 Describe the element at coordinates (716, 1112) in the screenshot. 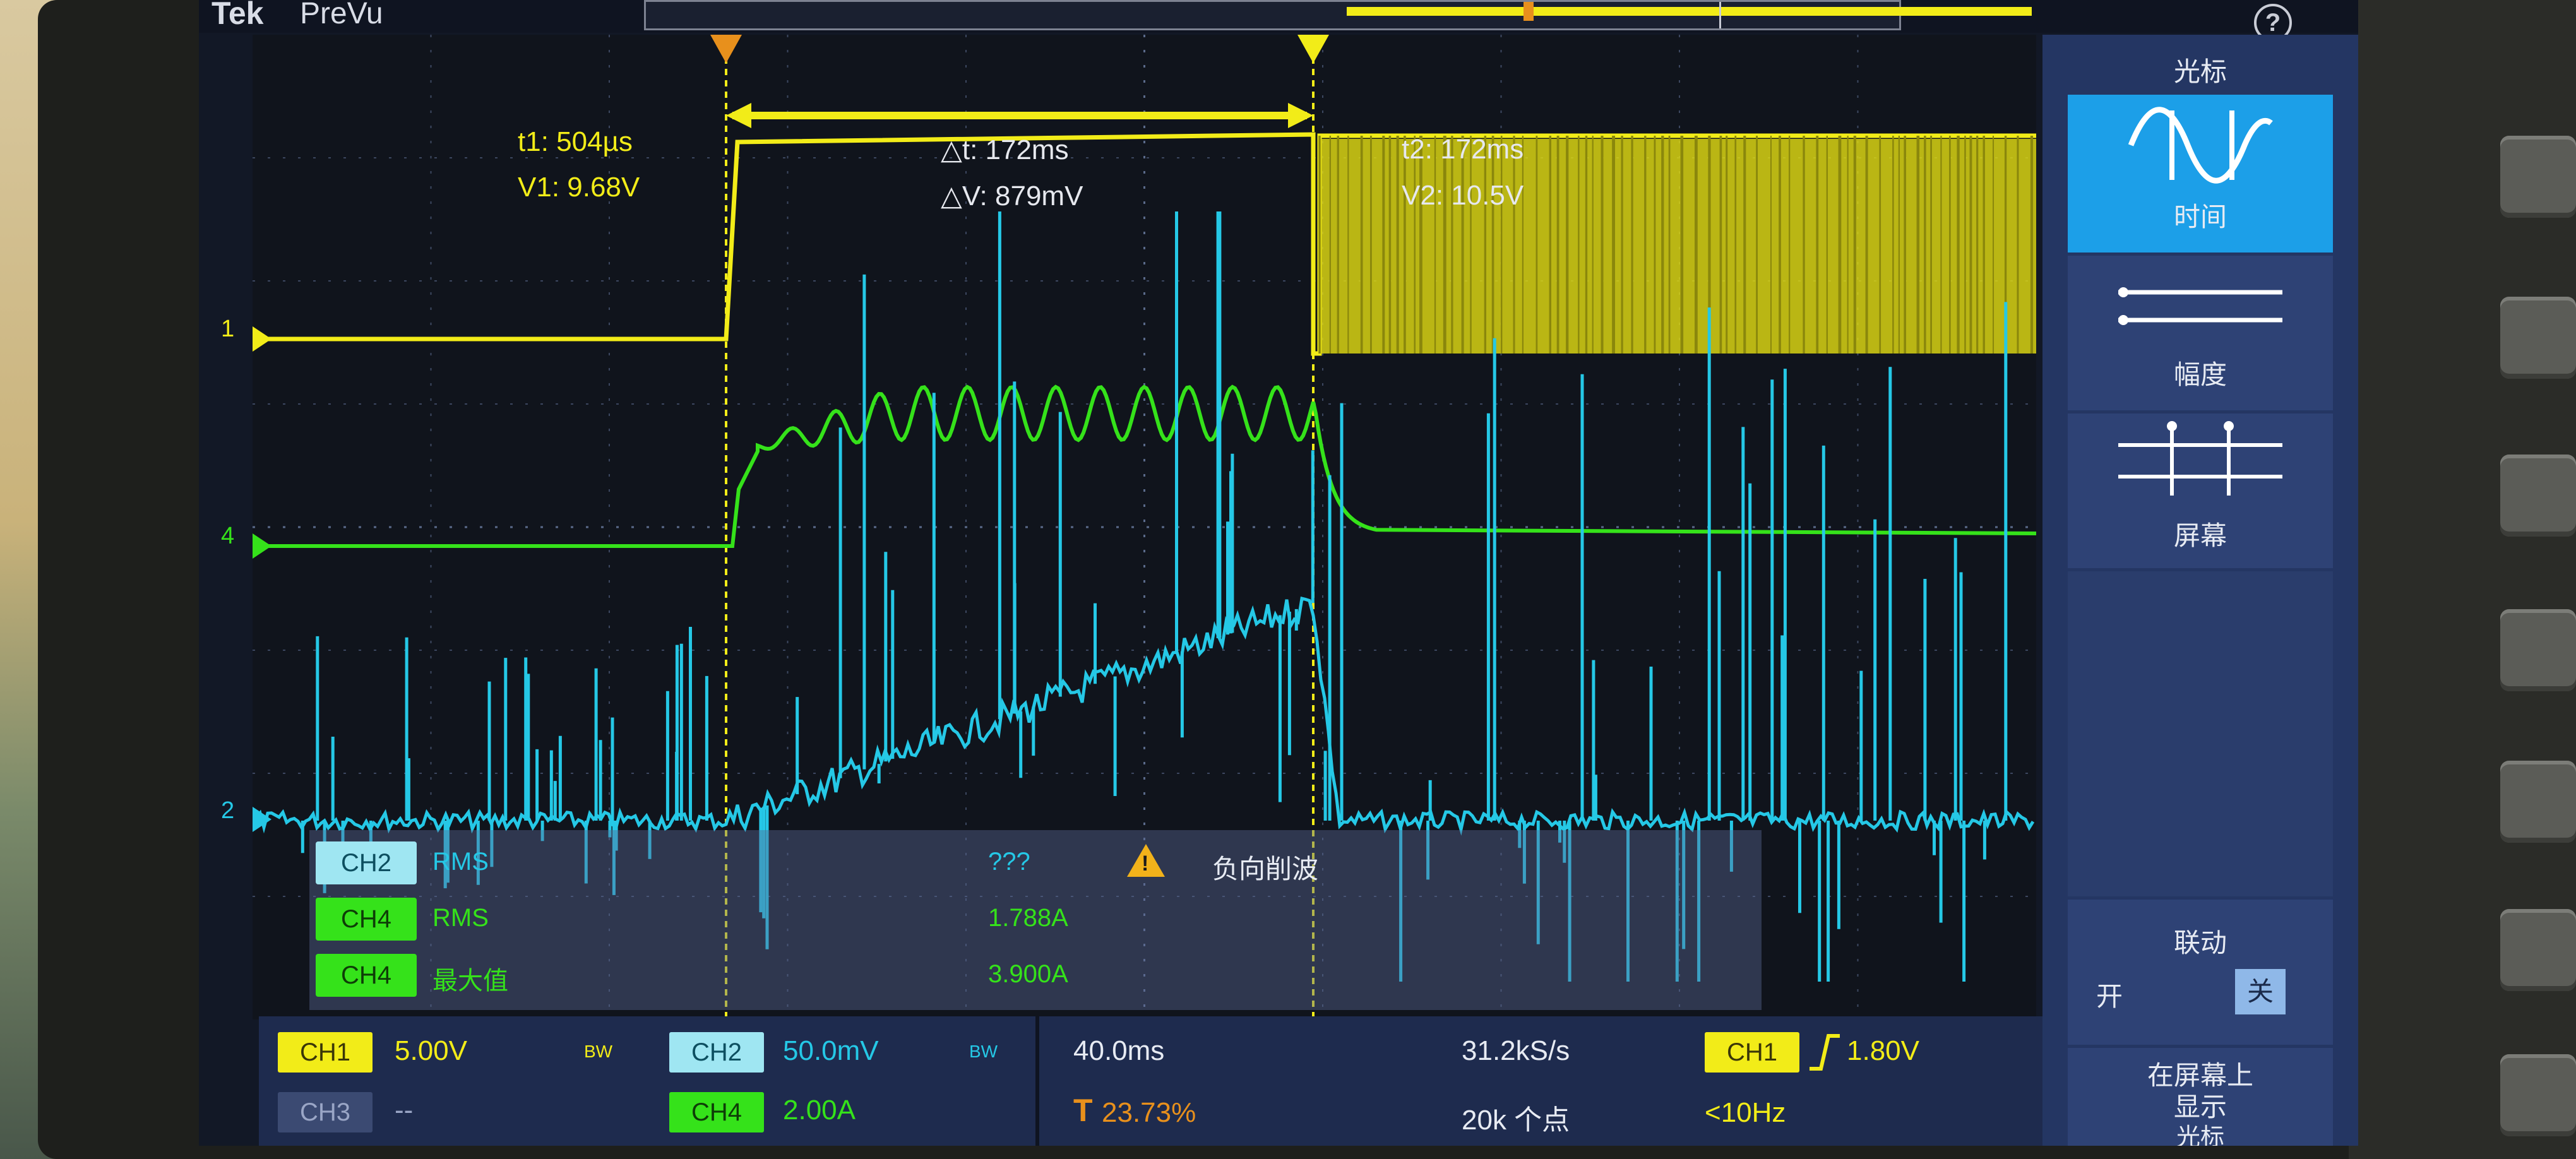

I see `ch4-badge: CH4` at that location.